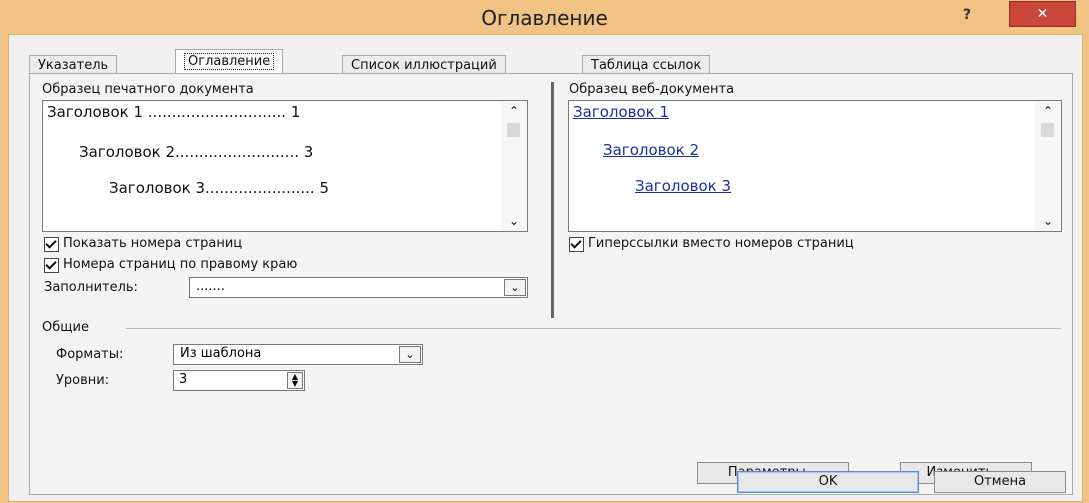  What do you see at coordinates (358, 287) in the screenshot?
I see `leader-select: ....... ⌄` at bounding box center [358, 287].